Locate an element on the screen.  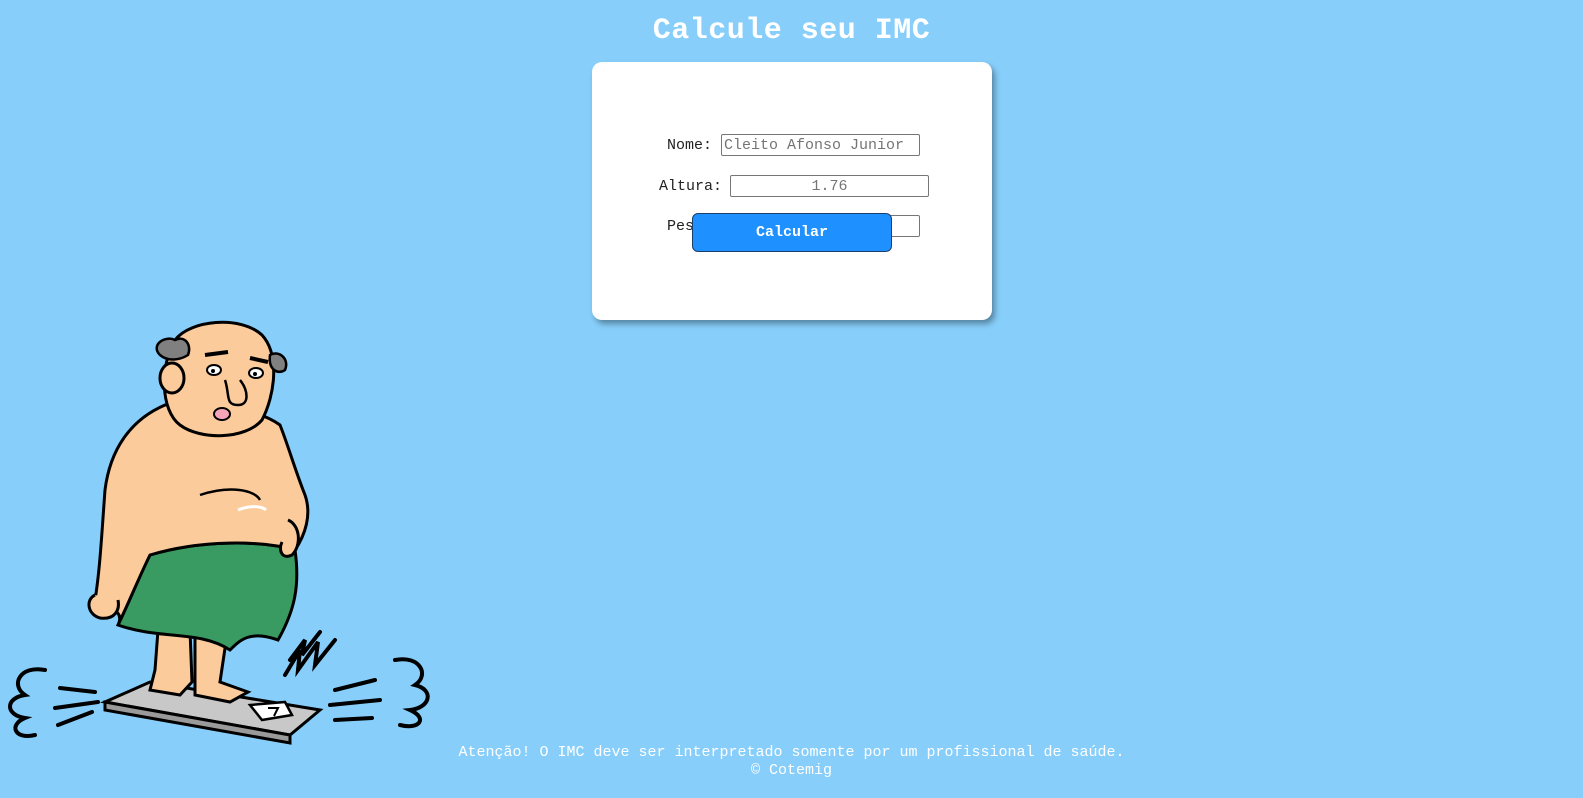
man-on-scale-illustration is located at coordinates (219, 532).